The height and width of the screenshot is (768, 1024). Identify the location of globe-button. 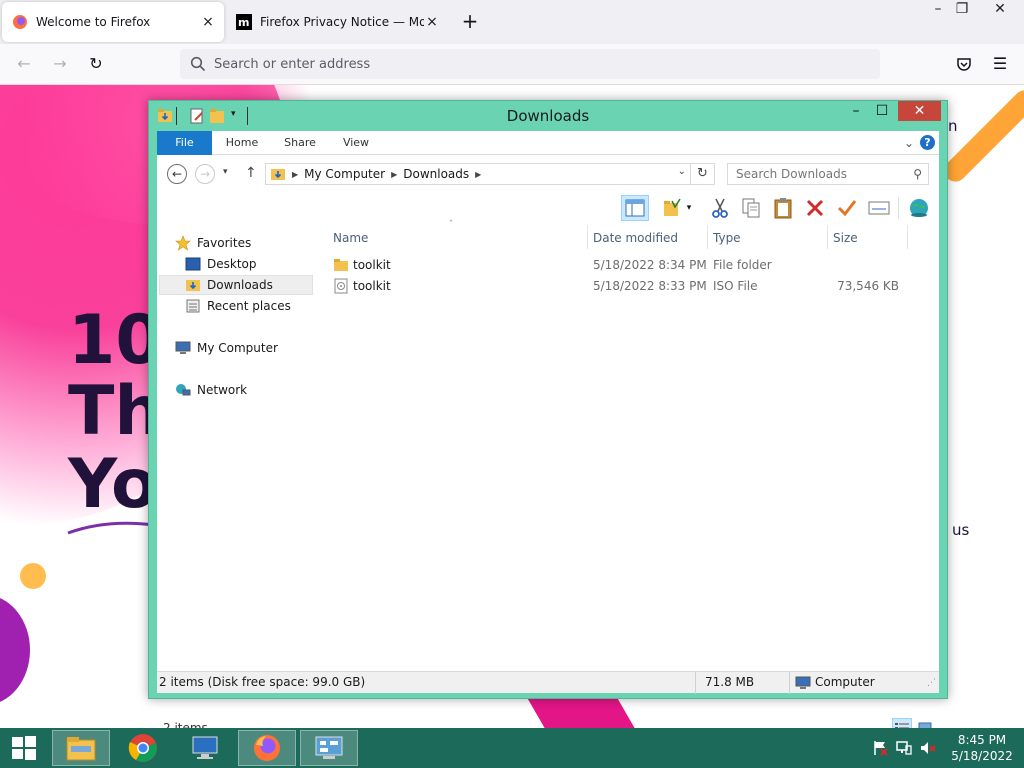
(919, 208).